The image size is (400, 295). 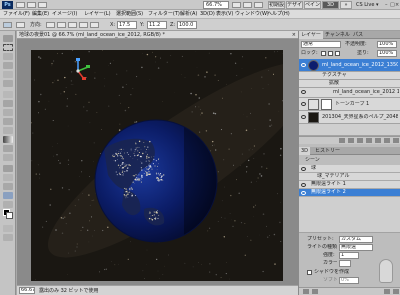 I want to click on z-input: 100.0, so click(x=187, y=25).